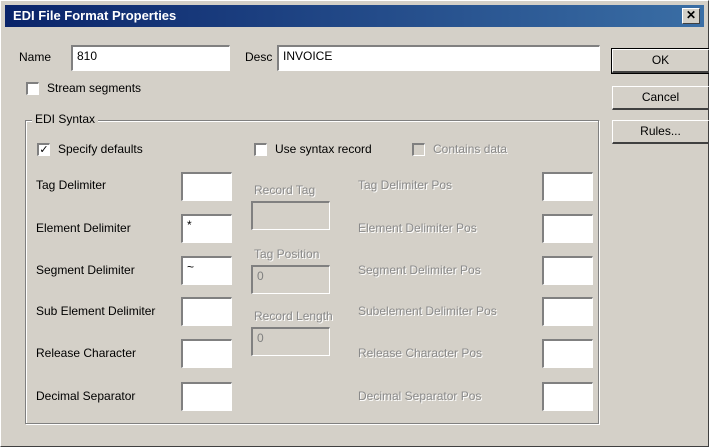 This screenshot has height=447, width=709. Describe the element at coordinates (96, 311) in the screenshot. I see `sub-element-delimiter-label: Sub Element Delimiter` at that location.